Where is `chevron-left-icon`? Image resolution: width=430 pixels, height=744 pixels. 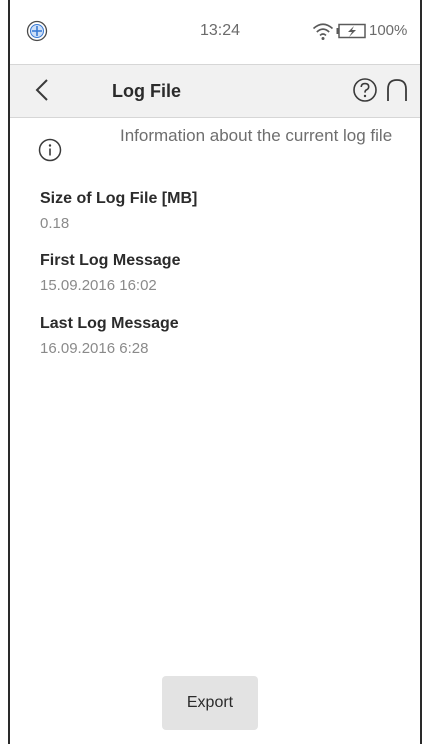
chevron-left-icon is located at coordinates (41, 90).